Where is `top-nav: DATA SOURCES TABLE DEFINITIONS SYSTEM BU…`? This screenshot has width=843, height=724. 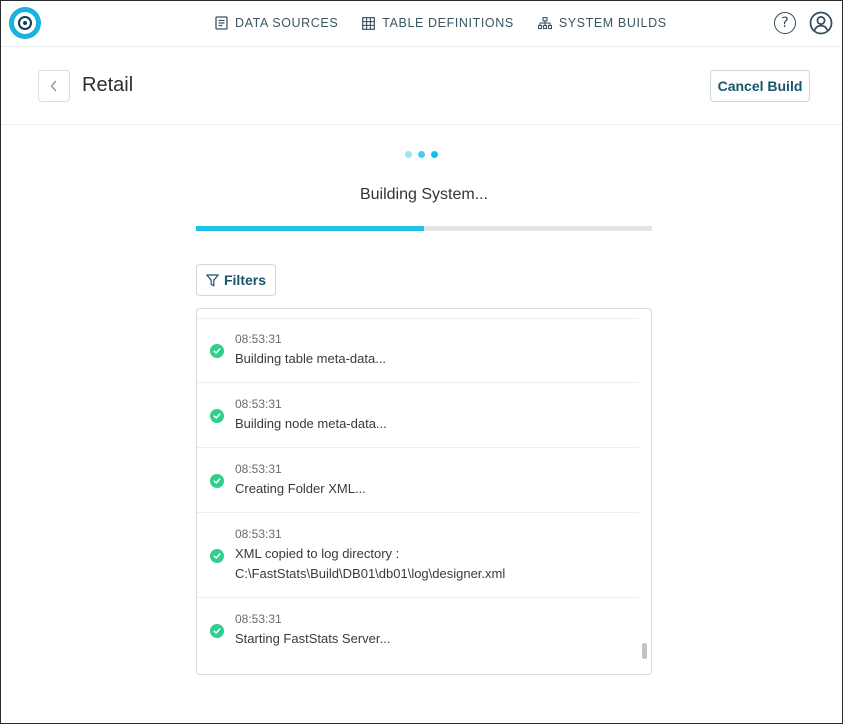 top-nav: DATA SOURCES TABLE DEFINITIONS SYSTEM BU… is located at coordinates (421, 24).